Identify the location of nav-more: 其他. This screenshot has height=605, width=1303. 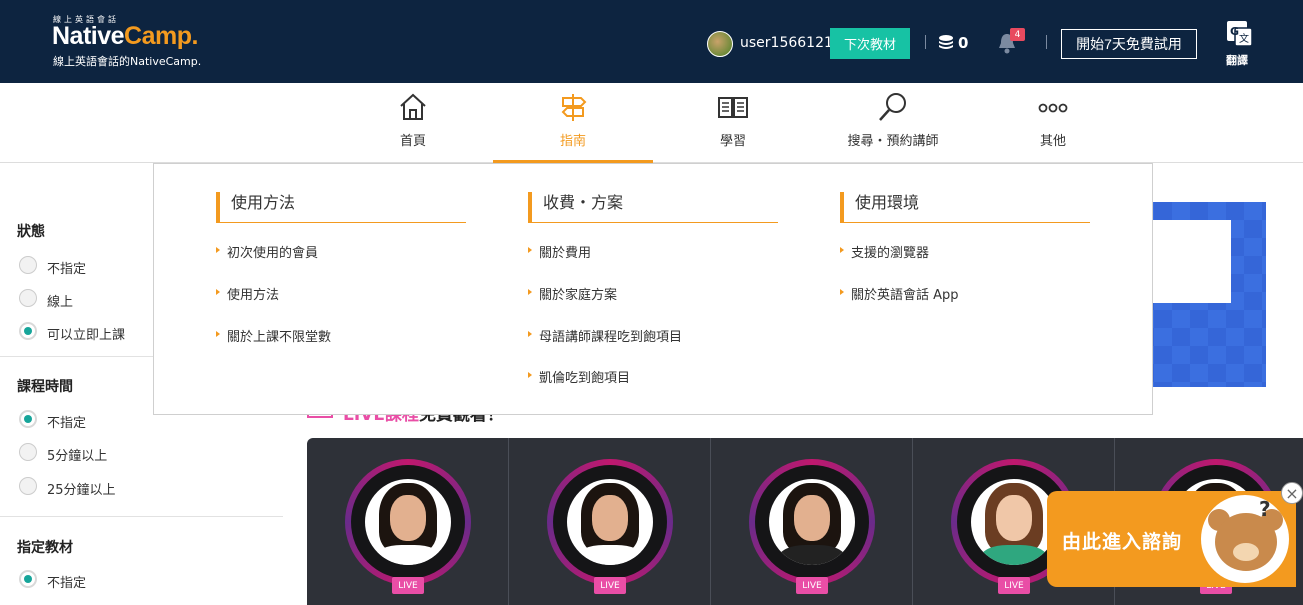
(1053, 122).